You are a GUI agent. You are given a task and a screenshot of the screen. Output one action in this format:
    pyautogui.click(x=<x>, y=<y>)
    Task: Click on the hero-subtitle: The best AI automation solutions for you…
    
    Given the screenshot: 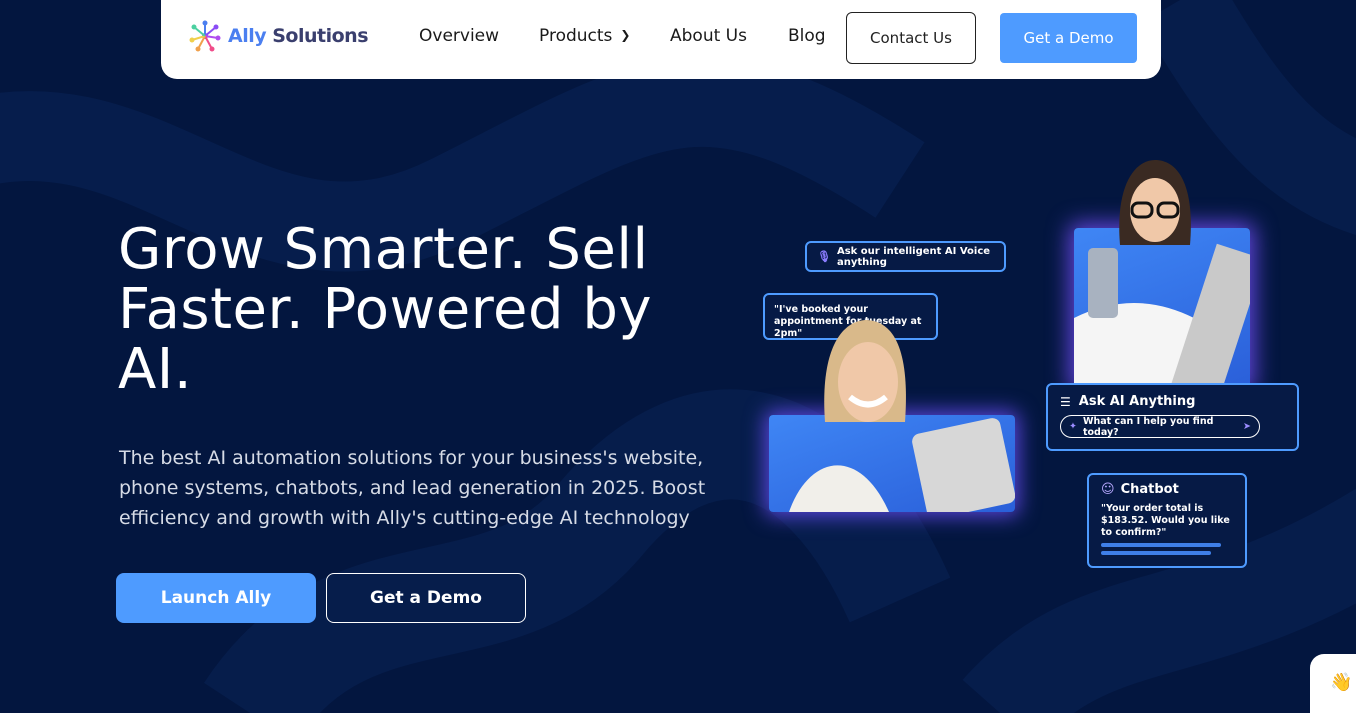 What is the action you would take?
    pyautogui.click(x=412, y=488)
    